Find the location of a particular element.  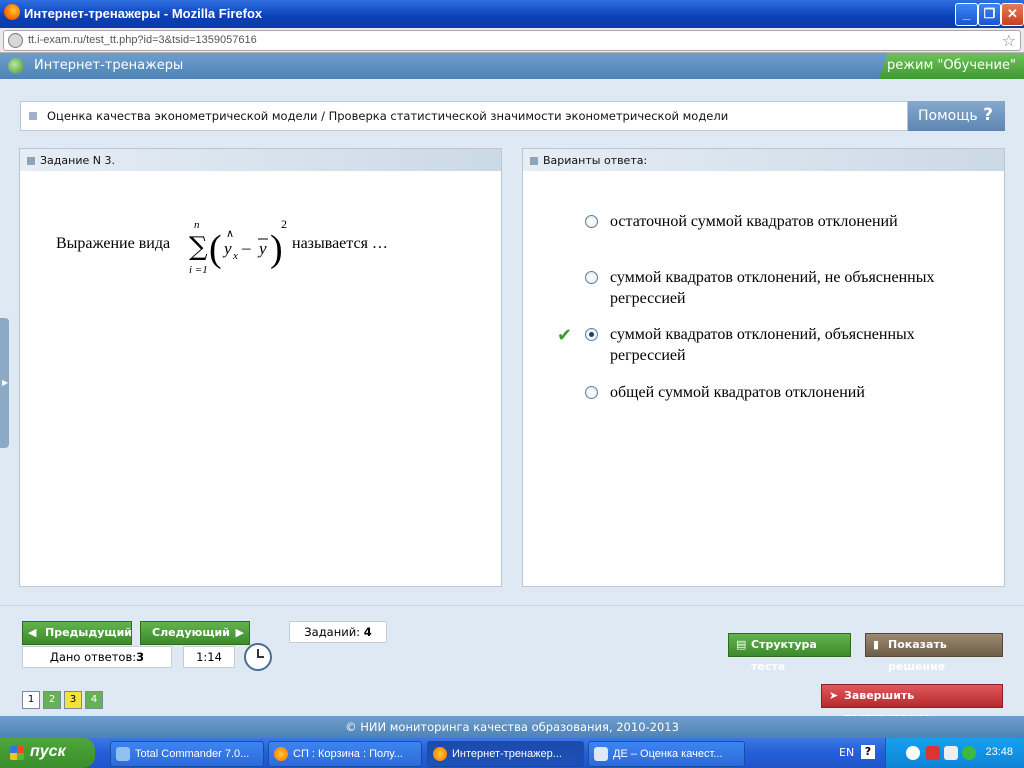

answered-counter: Дано ответов:3 is located at coordinates (97, 657).